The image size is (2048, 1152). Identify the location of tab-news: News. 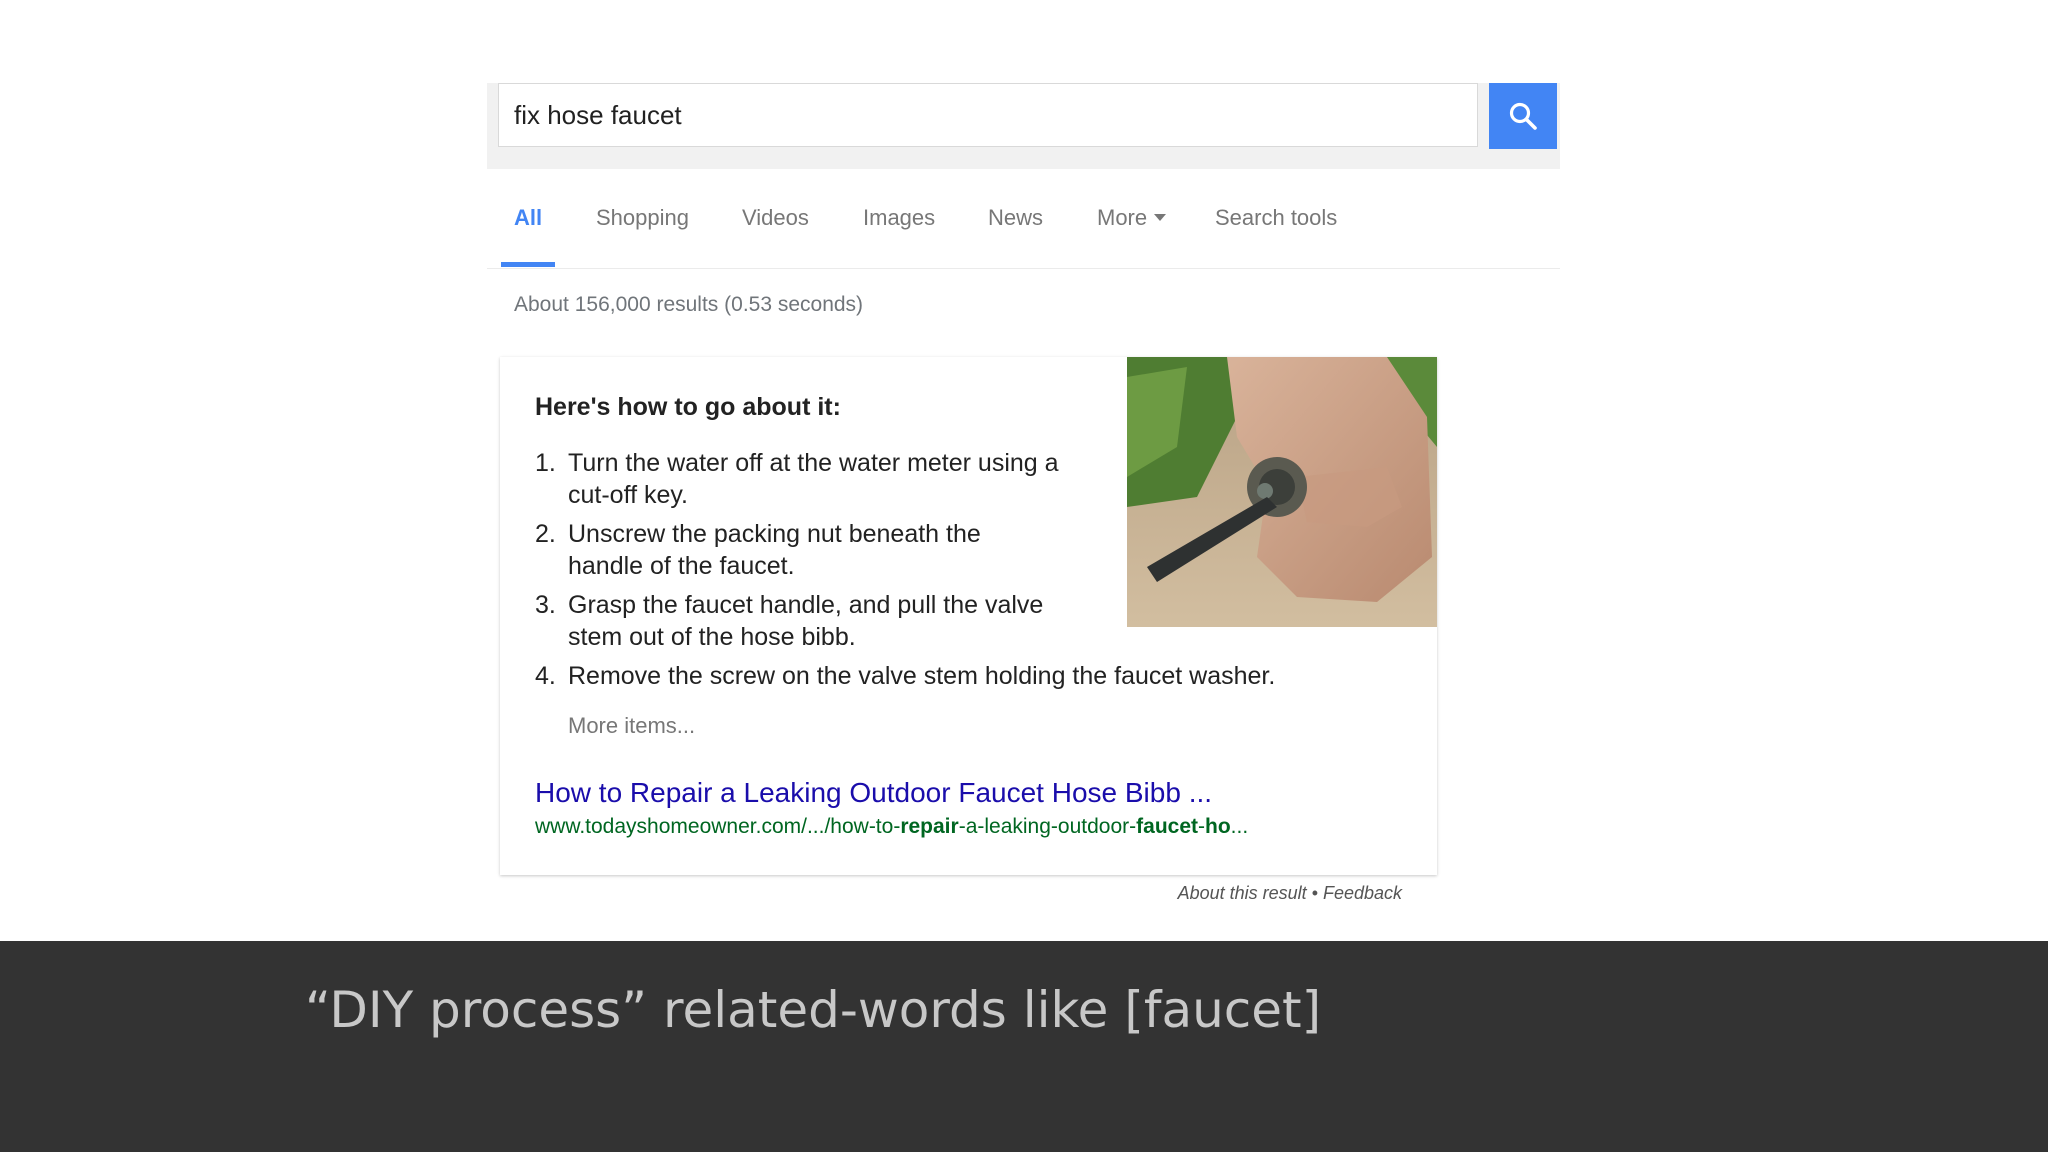
(1015, 218).